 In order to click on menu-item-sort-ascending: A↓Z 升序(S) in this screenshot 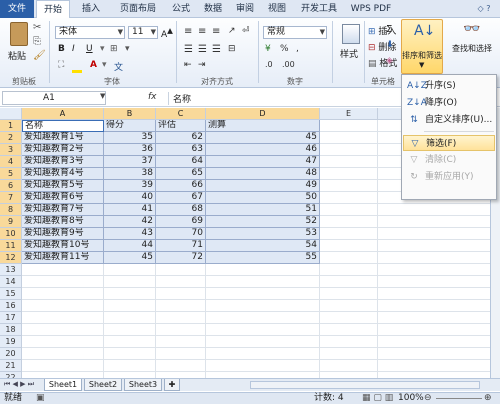, I will do `click(449, 86)`.